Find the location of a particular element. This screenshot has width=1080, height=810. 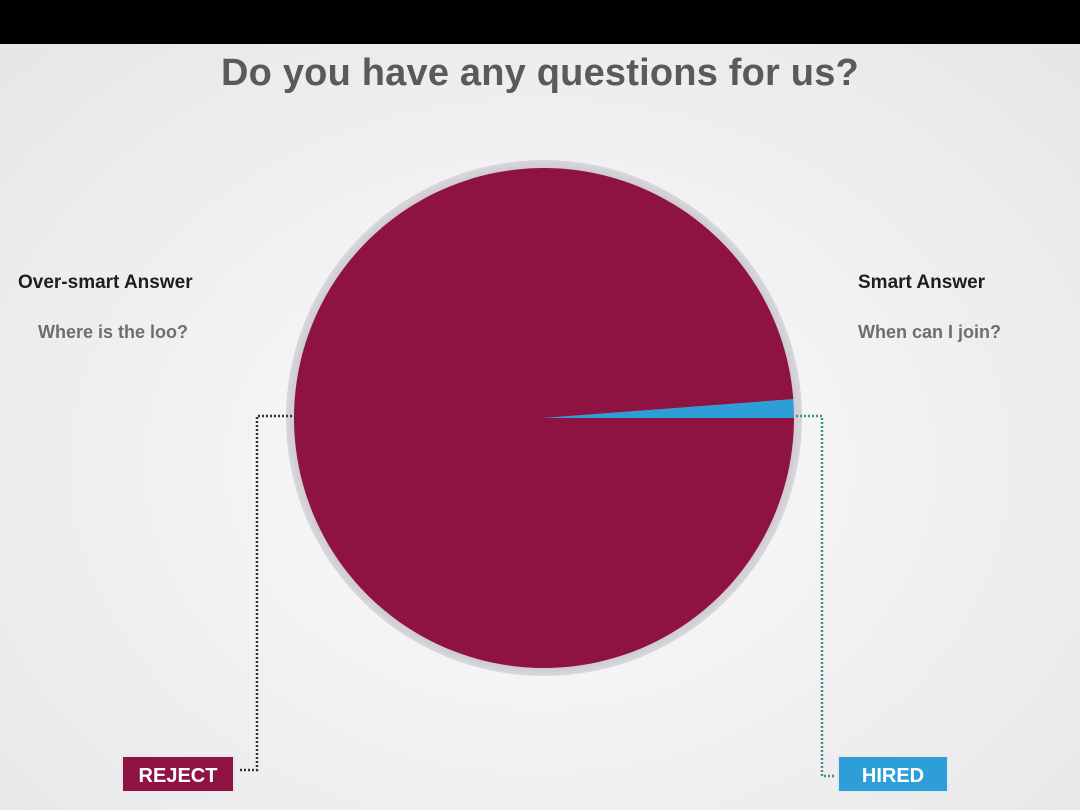

reject-connector-line is located at coordinates (266, 593).